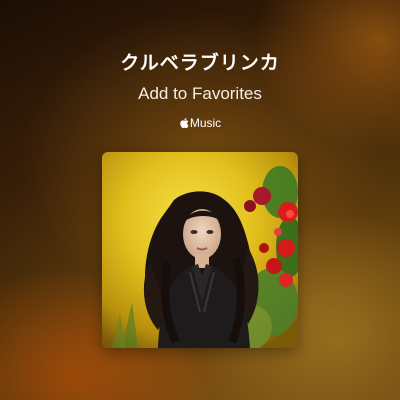 This screenshot has height=400, width=400. Describe the element at coordinates (200, 63) in the screenshot. I see `card-title: クルベラブリンカ` at that location.